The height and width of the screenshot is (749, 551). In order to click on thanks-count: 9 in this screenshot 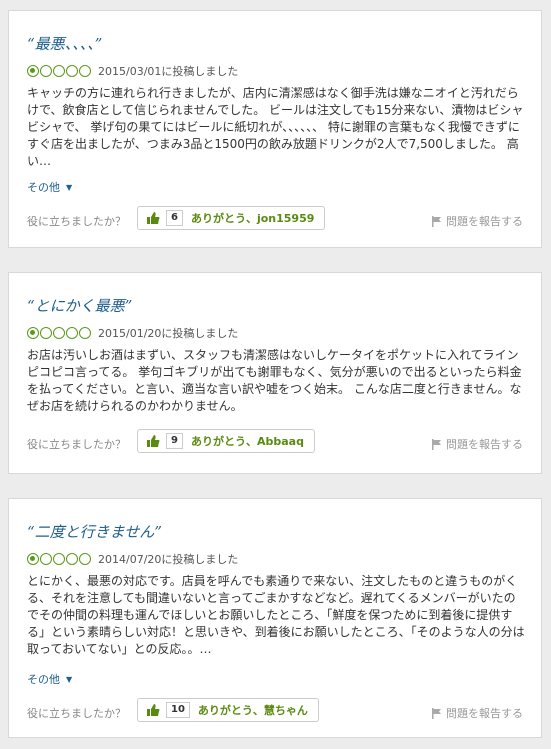, I will do `click(174, 441)`.